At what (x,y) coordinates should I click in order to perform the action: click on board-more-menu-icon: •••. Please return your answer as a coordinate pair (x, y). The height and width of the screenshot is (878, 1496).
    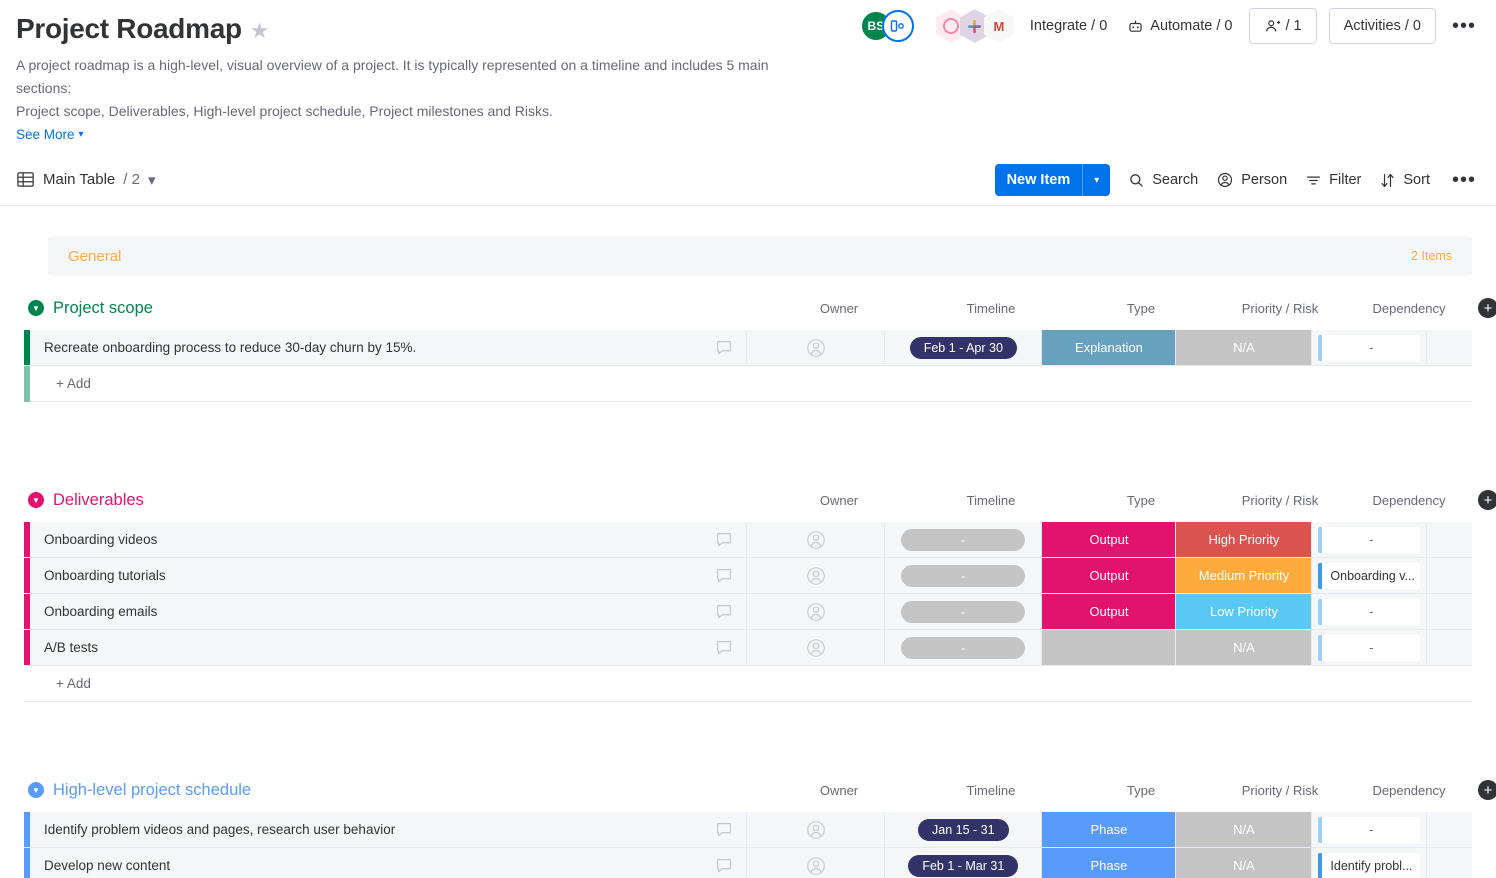
    Looking at the image, I should click on (1464, 26).